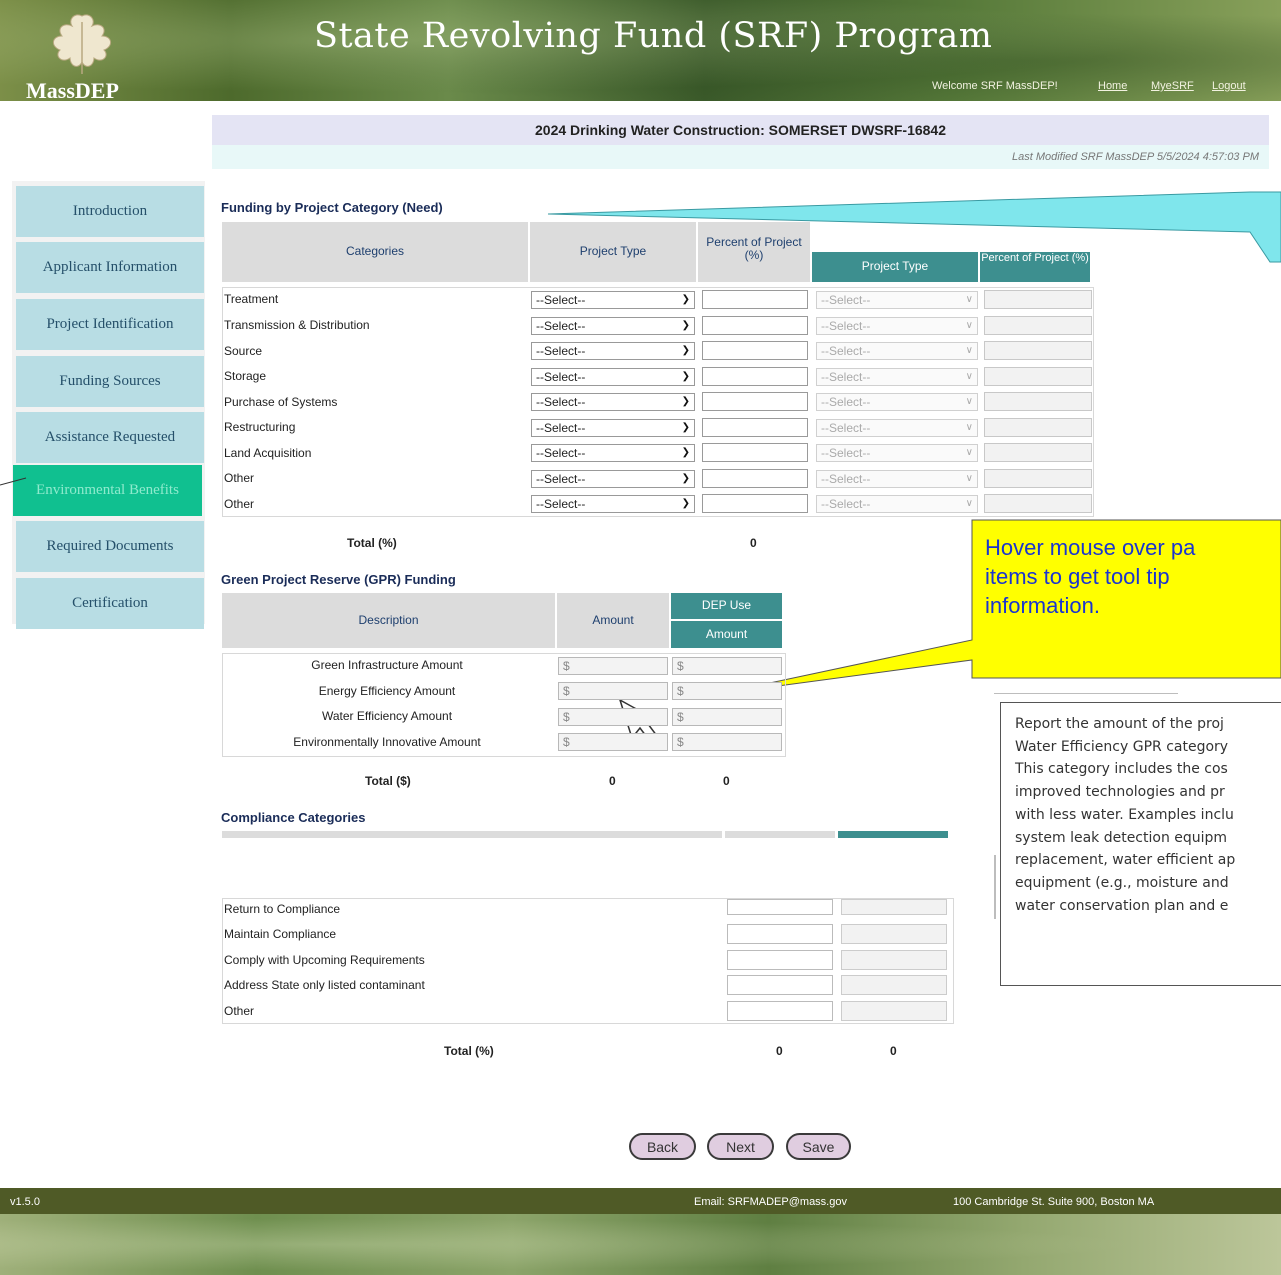 Image resolution: width=1281 pixels, height=1275 pixels. Describe the element at coordinates (297, 325) in the screenshot. I see `row-label-transmission: Transmission & Distribution` at that location.